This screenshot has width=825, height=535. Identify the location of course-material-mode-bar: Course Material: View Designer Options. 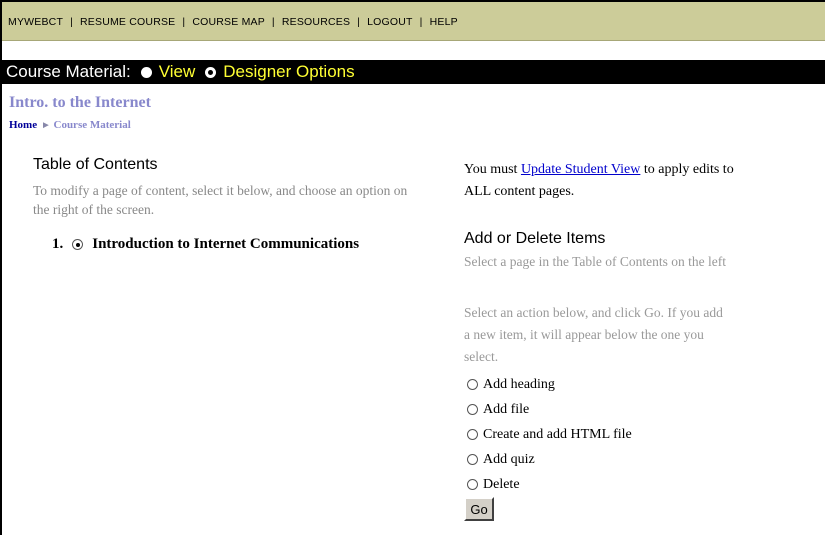
(413, 72).